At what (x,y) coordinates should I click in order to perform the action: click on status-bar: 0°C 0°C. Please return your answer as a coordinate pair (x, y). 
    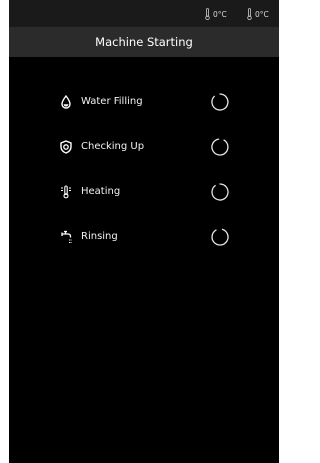
    Looking at the image, I should click on (144, 13).